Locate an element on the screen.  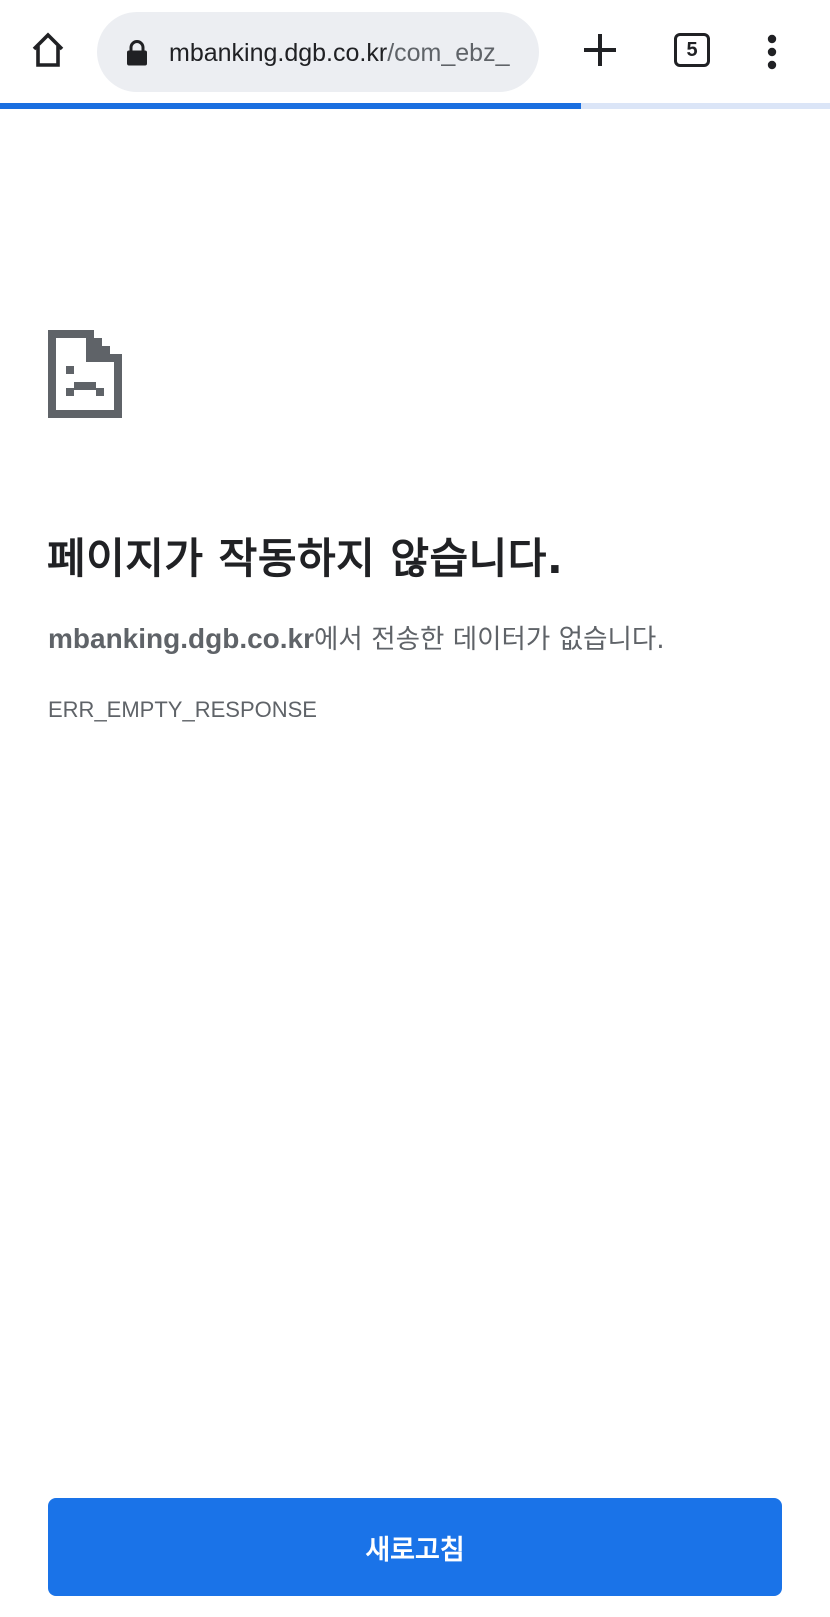
error-description: mbanking.dgb.co.kr에서 전송한 데이터가 없습니다. is located at coordinates (428, 636).